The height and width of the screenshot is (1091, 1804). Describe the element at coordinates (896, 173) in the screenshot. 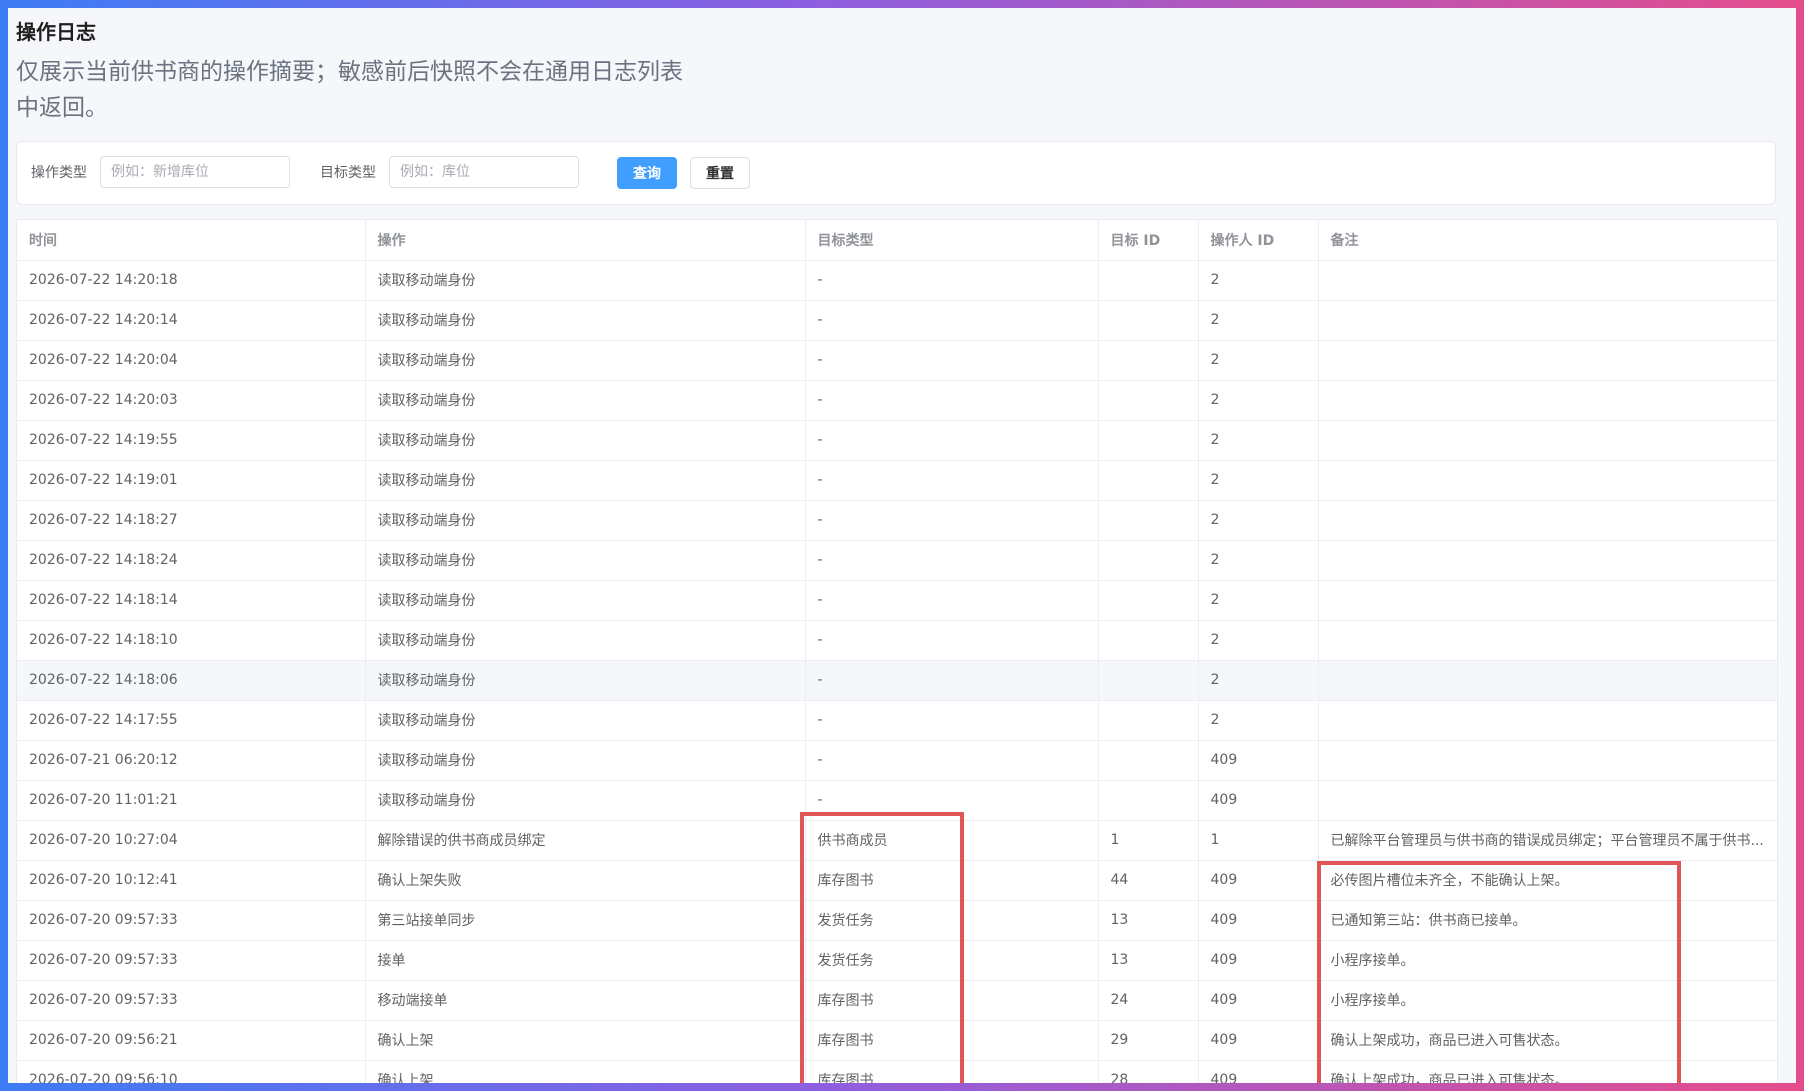

I see `filter-bar: 操作类型 目标类型 查询 重置` at that location.